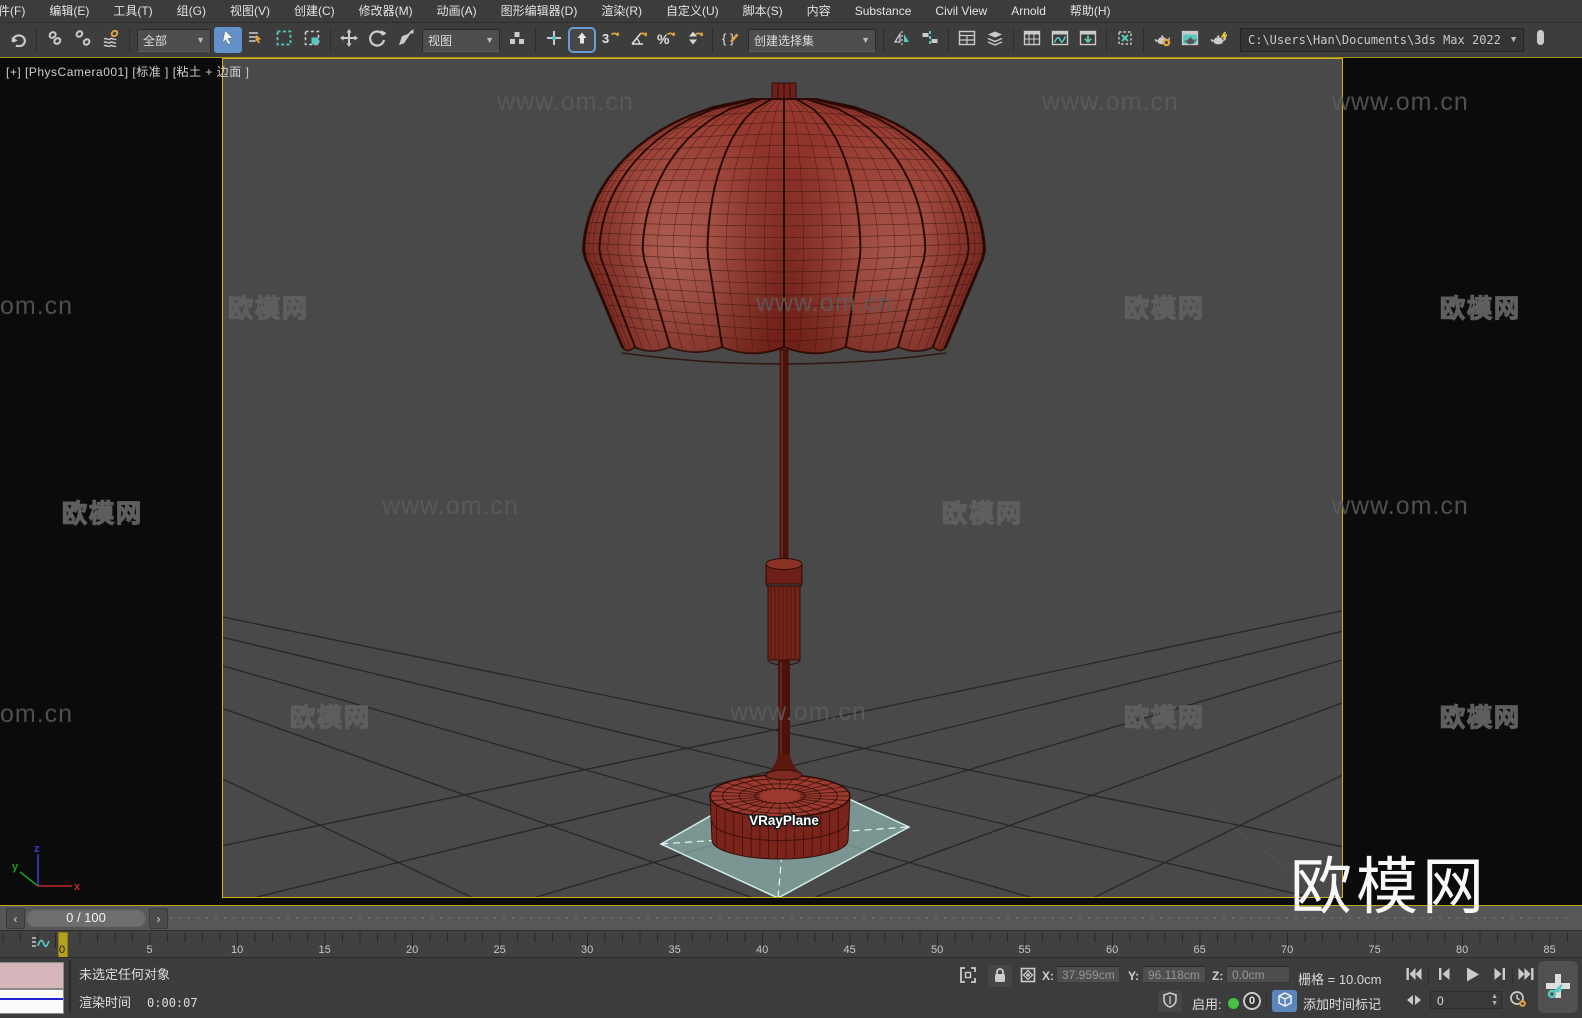 The height and width of the screenshot is (1018, 1582). Describe the element at coordinates (1060, 40) in the screenshot. I see `curve-editor-button` at that location.